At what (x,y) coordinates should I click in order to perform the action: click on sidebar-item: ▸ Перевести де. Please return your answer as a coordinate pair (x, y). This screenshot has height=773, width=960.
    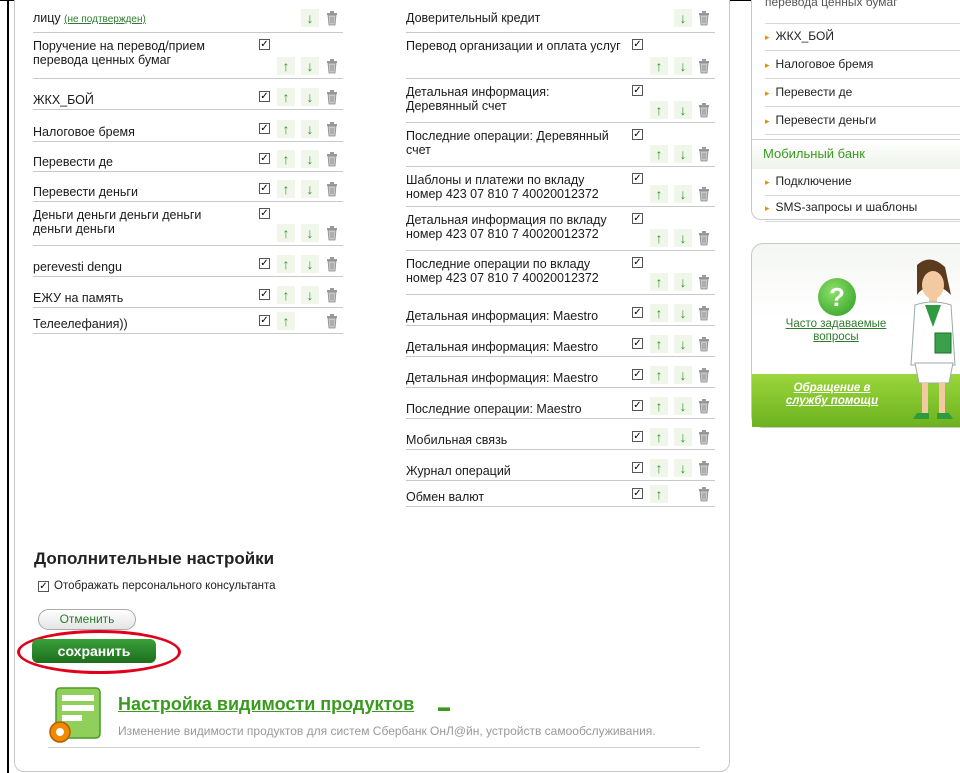
    Looking at the image, I should click on (808, 92).